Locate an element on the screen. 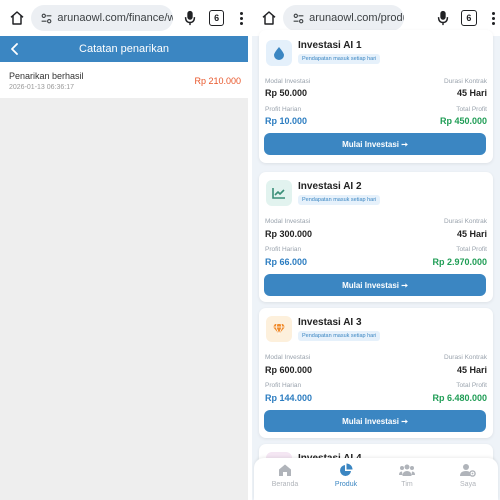 Image resolution: width=500 pixels, height=500 pixels. address-bar: arunaowl.com/product is located at coordinates (343, 18).